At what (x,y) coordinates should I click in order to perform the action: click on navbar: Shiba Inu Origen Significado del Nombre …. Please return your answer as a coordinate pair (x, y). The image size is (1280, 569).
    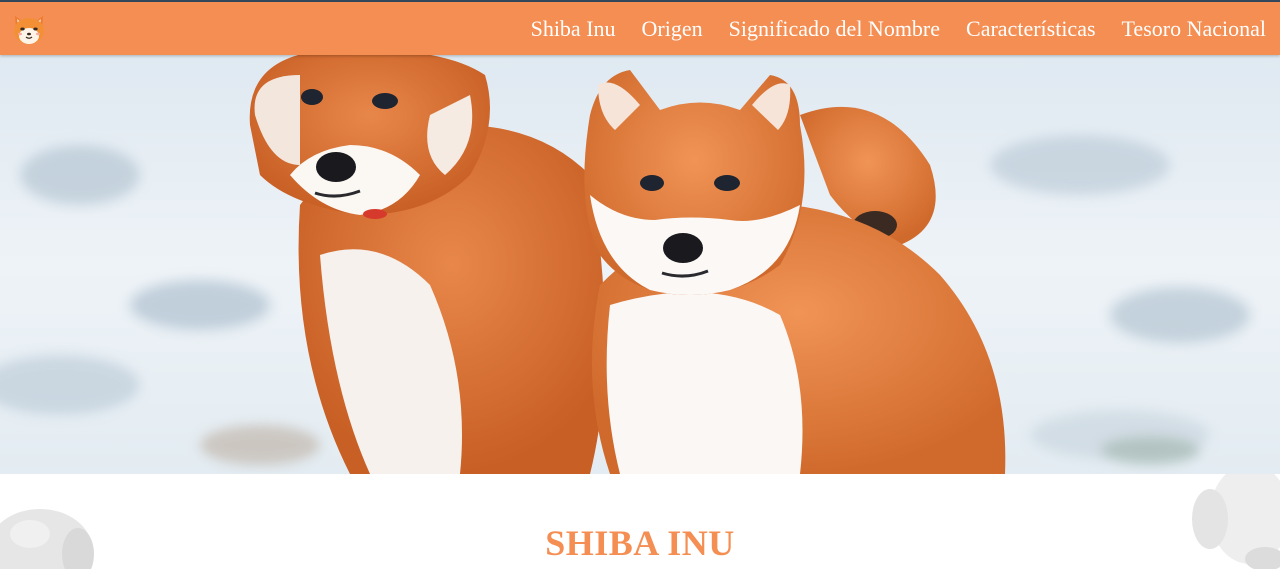
    Looking at the image, I should click on (640, 28).